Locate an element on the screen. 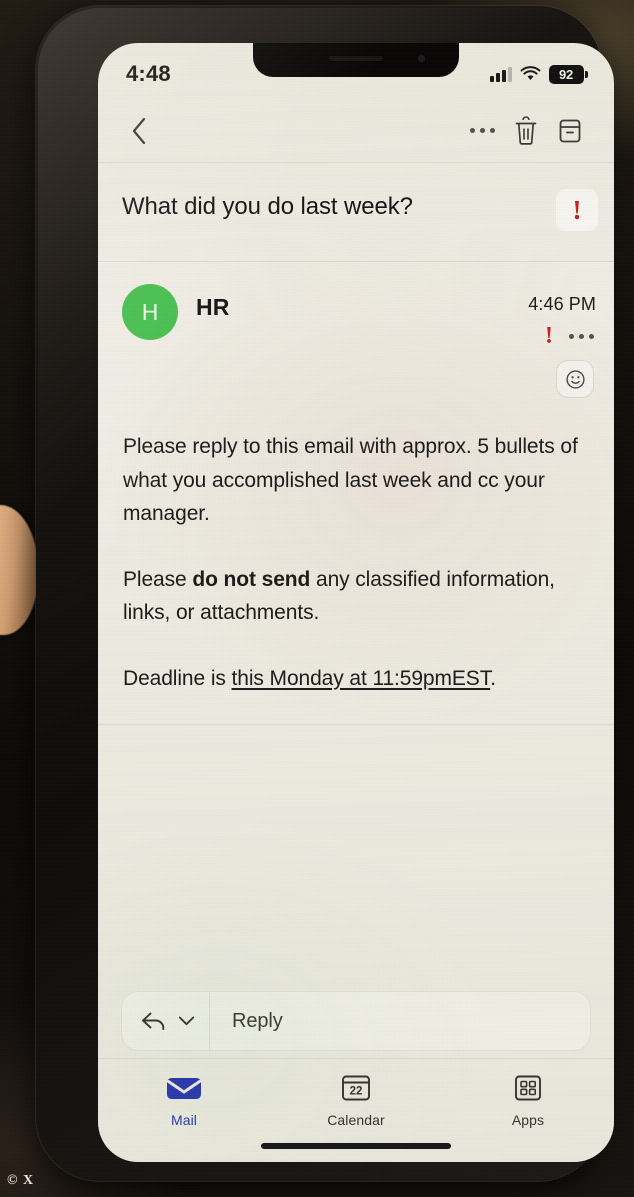 This screenshot has height=1197, width=634. status-bar-indicators: 92 is located at coordinates (538, 74).